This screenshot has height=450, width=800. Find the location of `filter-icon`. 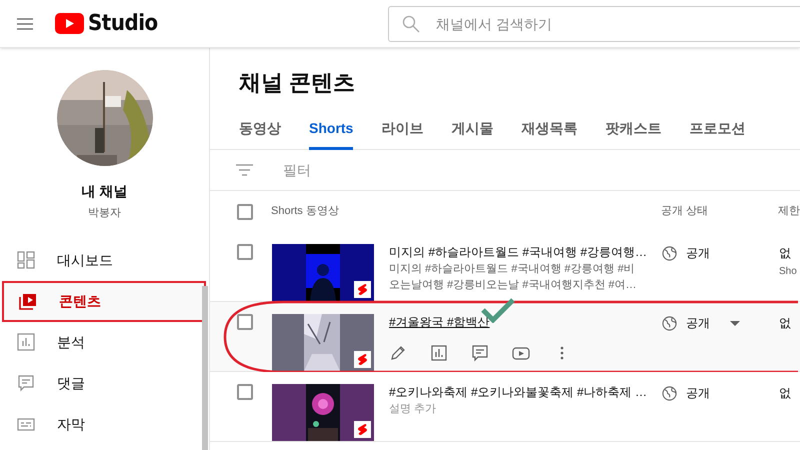

filter-icon is located at coordinates (244, 170).